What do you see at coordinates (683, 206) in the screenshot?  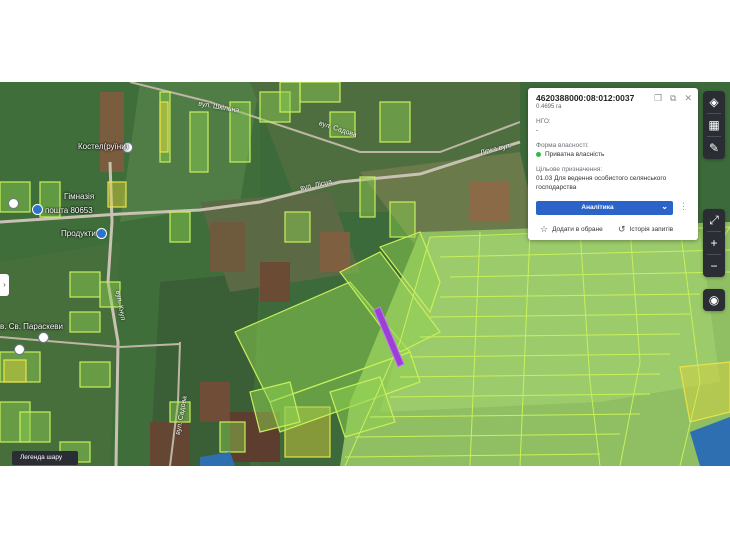 I see `more-options-icon: ⋮` at bounding box center [683, 206].